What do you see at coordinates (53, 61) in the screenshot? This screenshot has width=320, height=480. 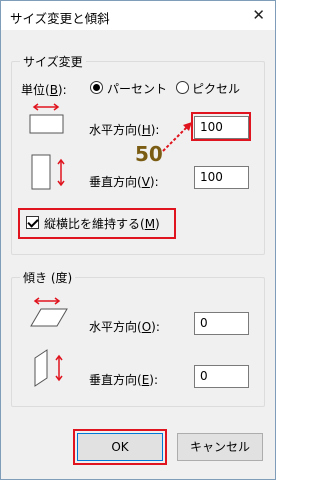 I see `resize-legend: サイズ変更` at bounding box center [53, 61].